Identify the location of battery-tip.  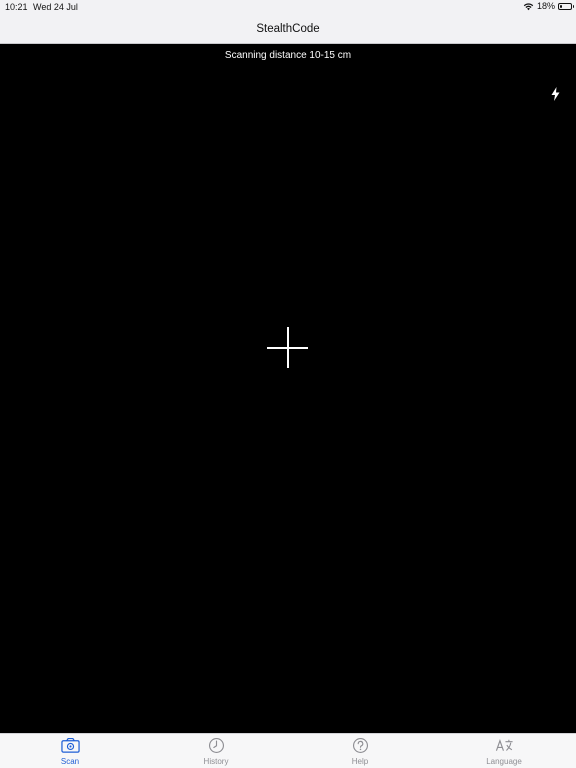
(573, 6).